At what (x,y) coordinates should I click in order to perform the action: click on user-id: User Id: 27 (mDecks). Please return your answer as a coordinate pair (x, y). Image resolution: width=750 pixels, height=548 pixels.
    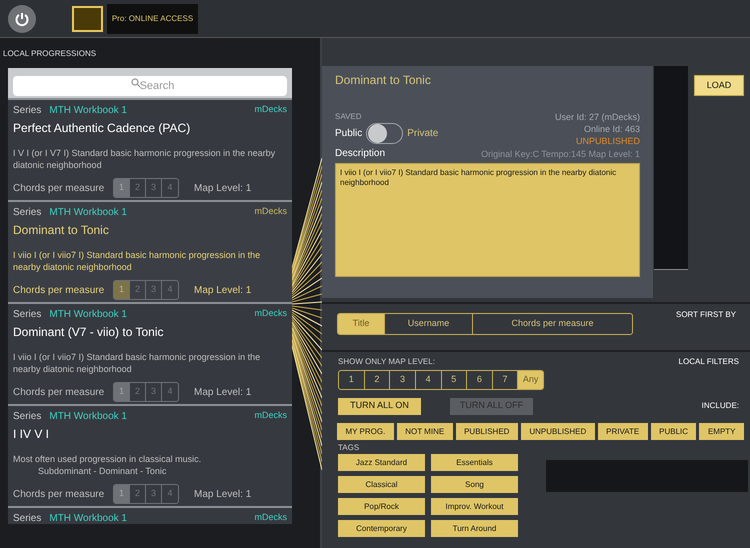
    Looking at the image, I should click on (597, 117).